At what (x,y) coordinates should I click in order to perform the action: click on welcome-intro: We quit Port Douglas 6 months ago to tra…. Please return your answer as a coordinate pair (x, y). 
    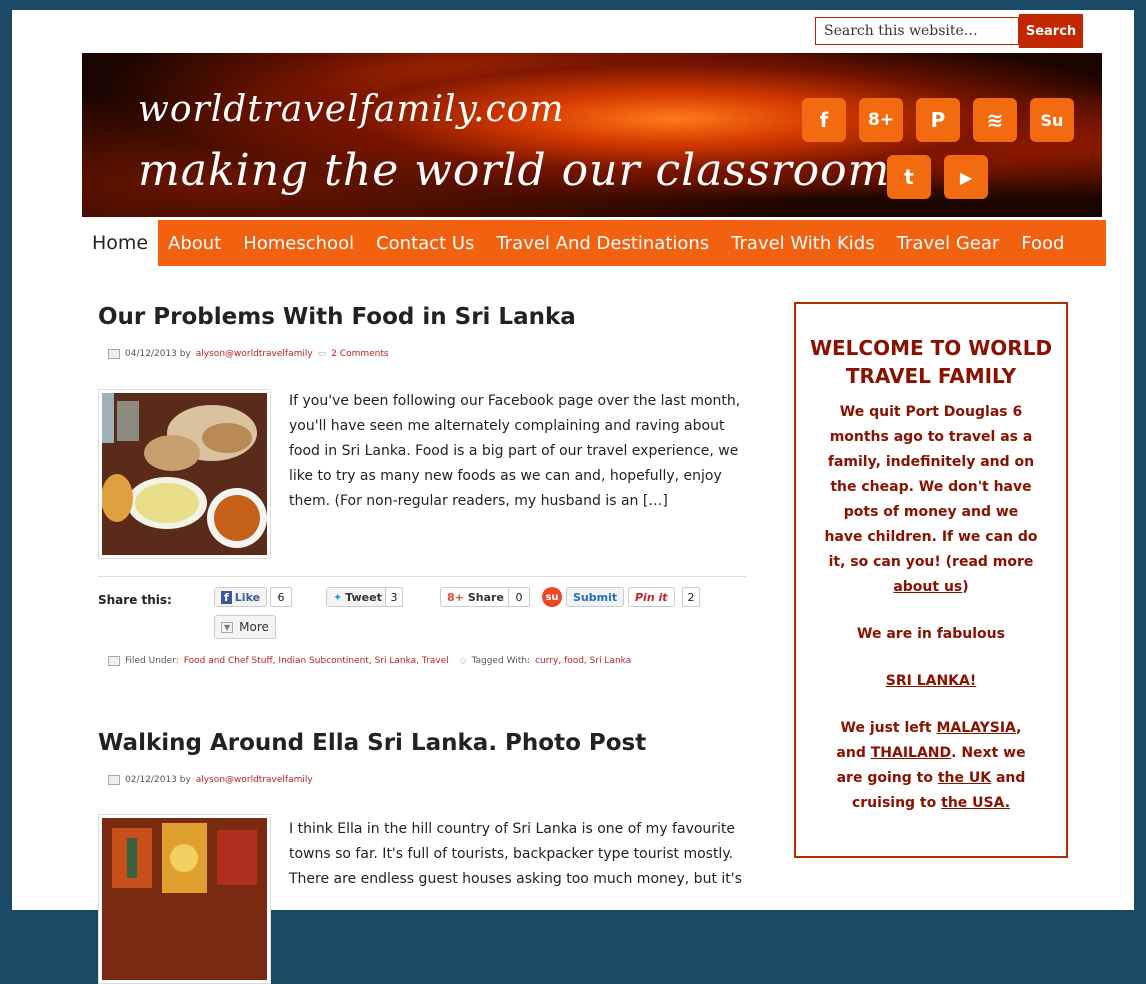
    Looking at the image, I should click on (931, 500).